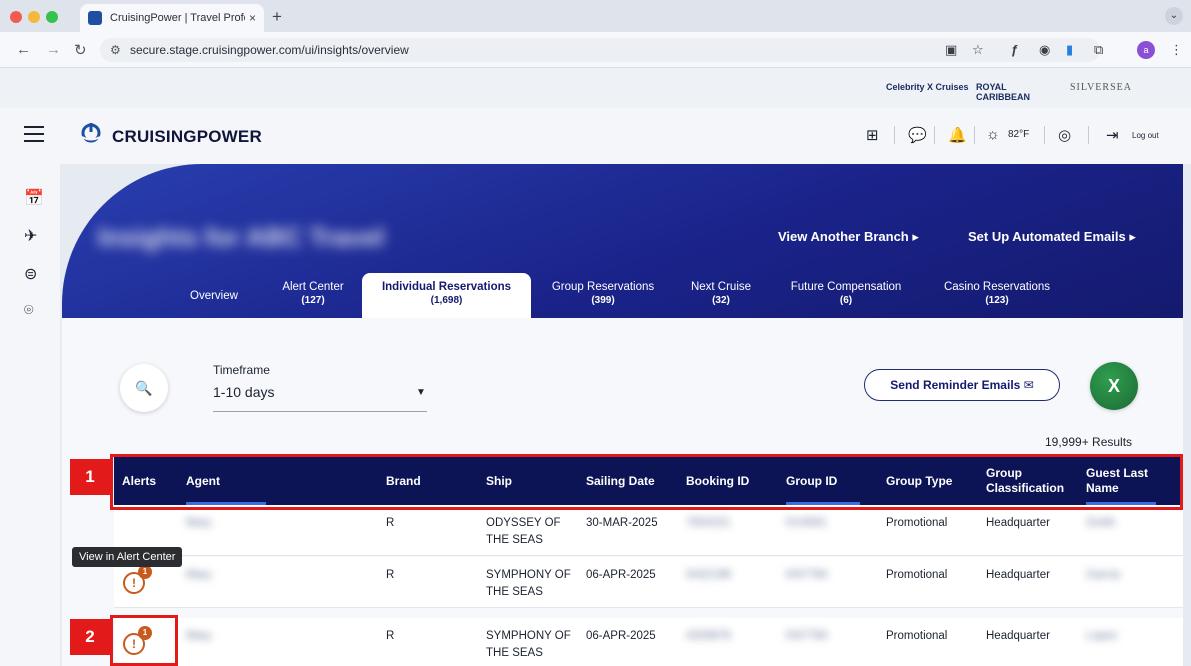  What do you see at coordinates (187, 137) in the screenshot?
I see `site-logo-text: CRUISINGPOWER` at bounding box center [187, 137].